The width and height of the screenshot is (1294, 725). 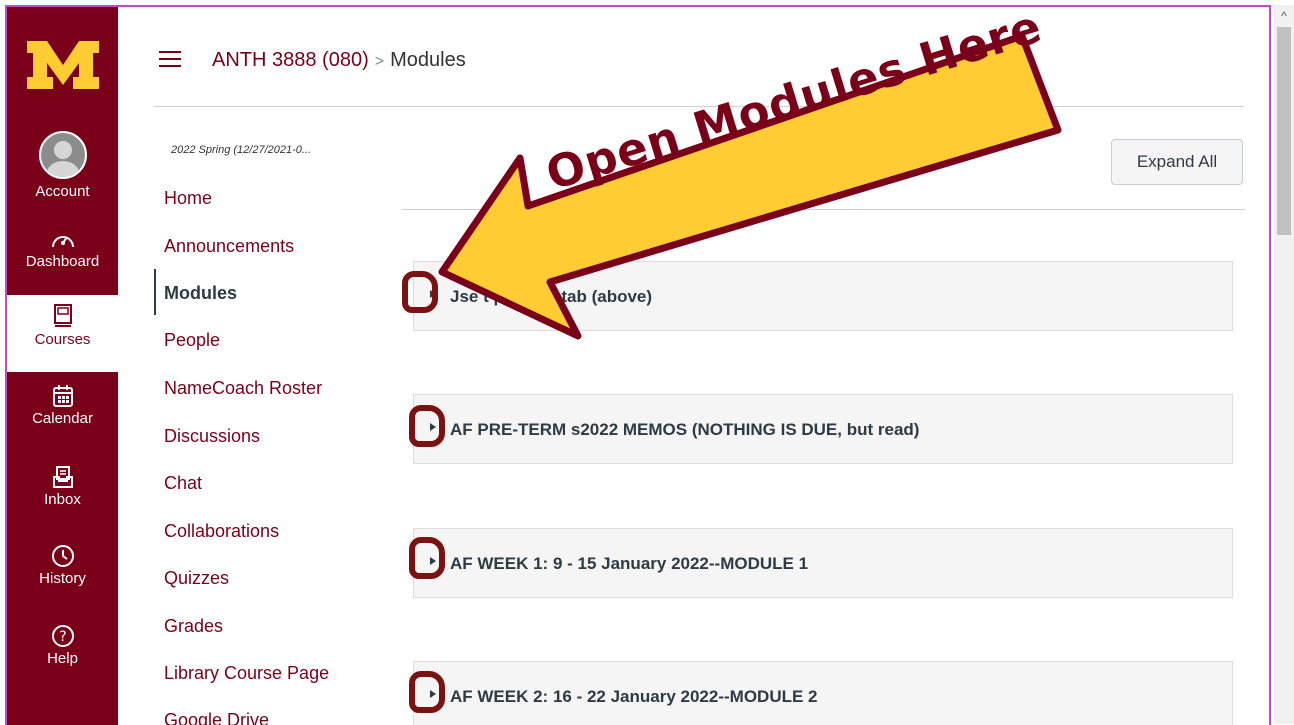 I want to click on course-nav-modules: Modules, so click(x=200, y=293).